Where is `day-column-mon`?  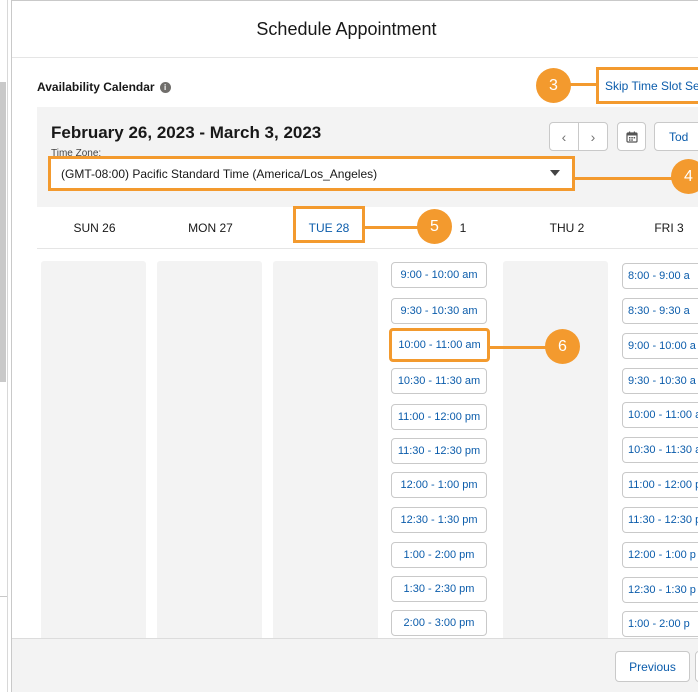
day-column-mon is located at coordinates (209, 451).